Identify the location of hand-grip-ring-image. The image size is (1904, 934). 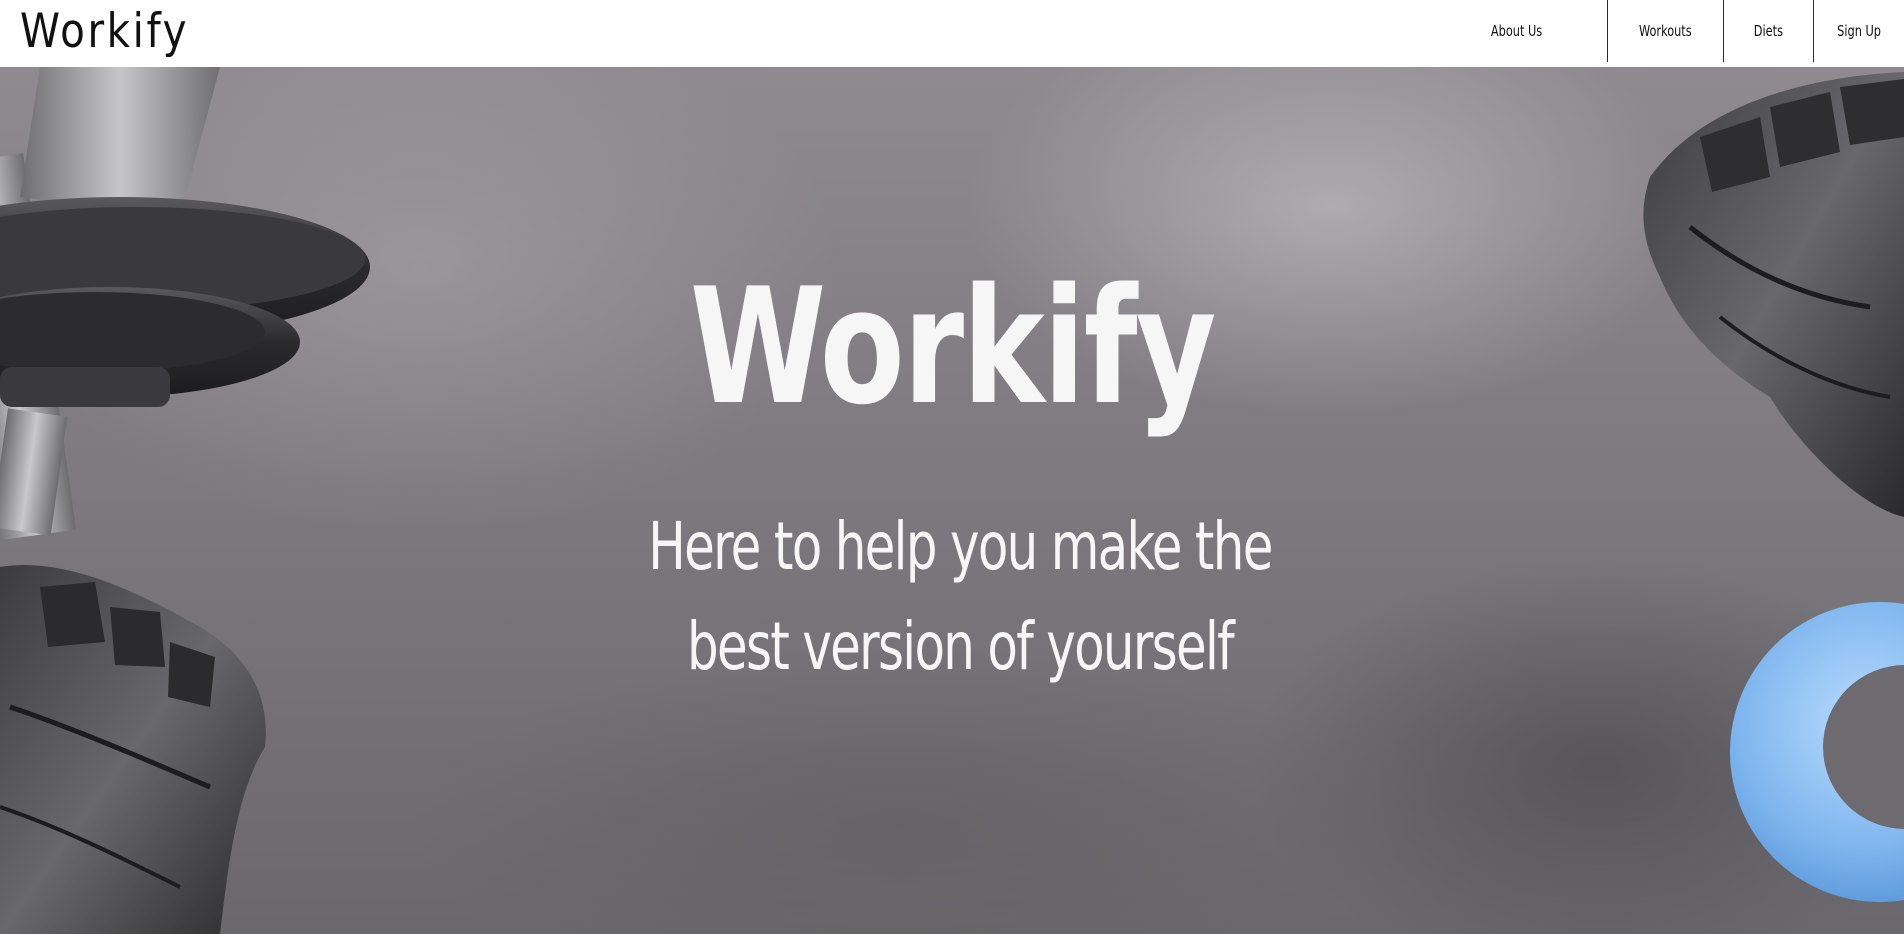
(1817, 752).